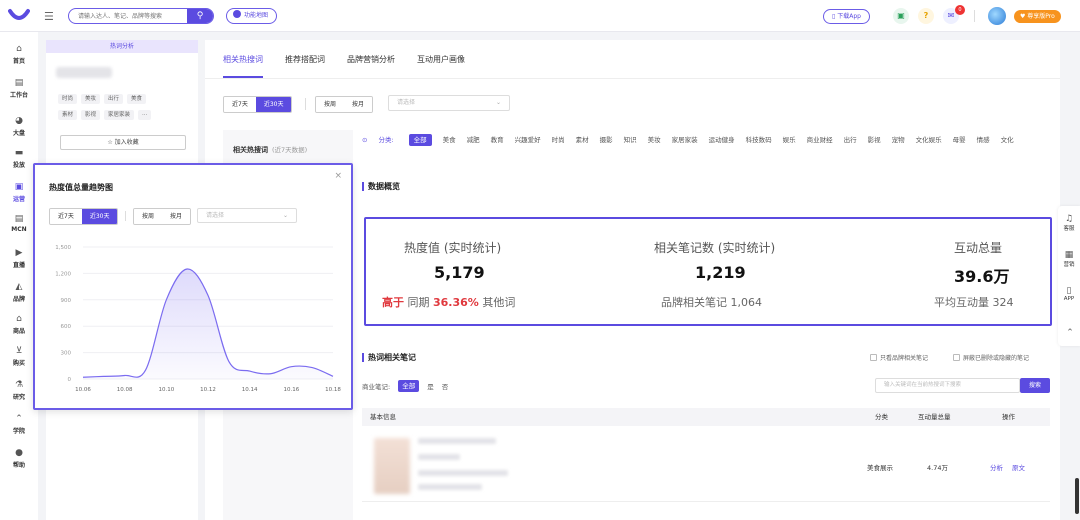 The width and height of the screenshot is (1080, 520). Describe the element at coordinates (243, 59) in the screenshot. I see `tab-0: 相关热搜词` at that location.